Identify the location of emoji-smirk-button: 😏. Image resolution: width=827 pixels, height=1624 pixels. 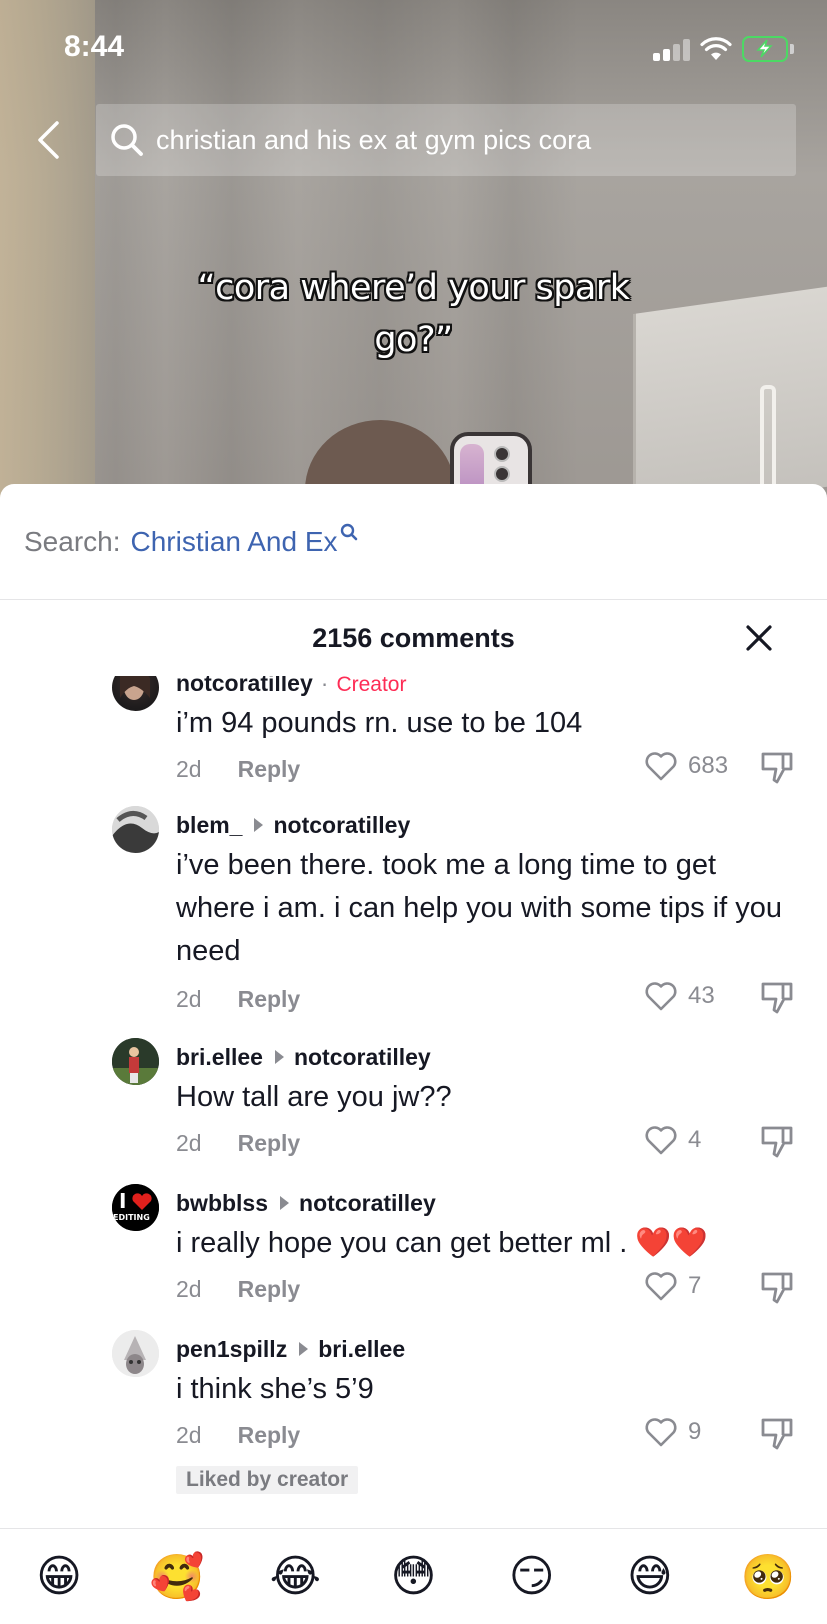
(532, 1576).